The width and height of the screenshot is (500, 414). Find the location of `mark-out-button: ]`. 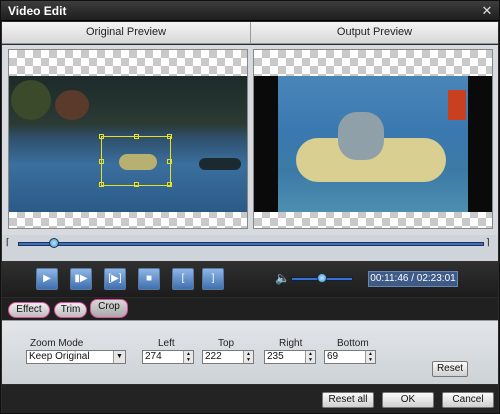

mark-out-button: ] is located at coordinates (213, 279).